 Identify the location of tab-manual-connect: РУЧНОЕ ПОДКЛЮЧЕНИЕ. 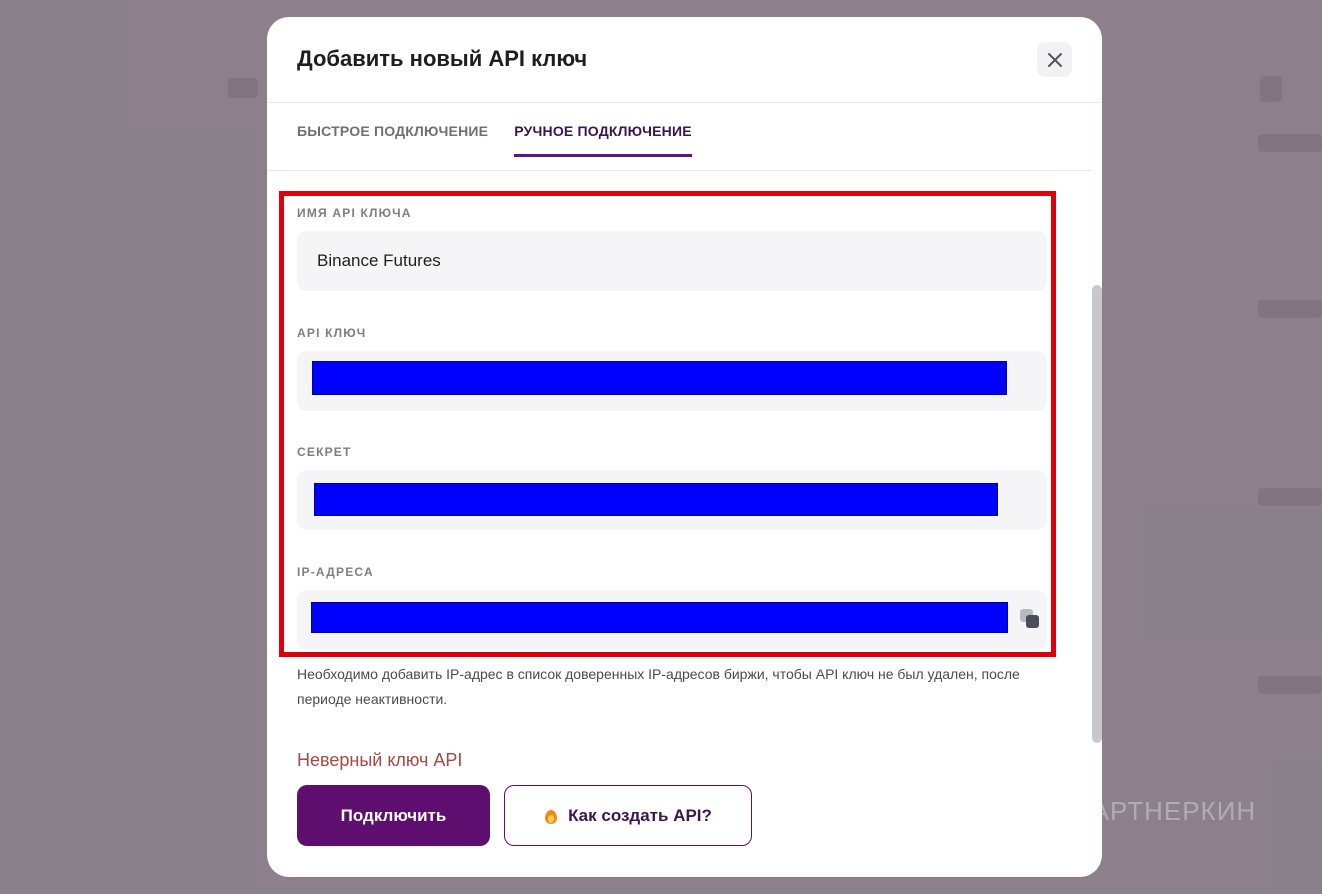
(603, 140).